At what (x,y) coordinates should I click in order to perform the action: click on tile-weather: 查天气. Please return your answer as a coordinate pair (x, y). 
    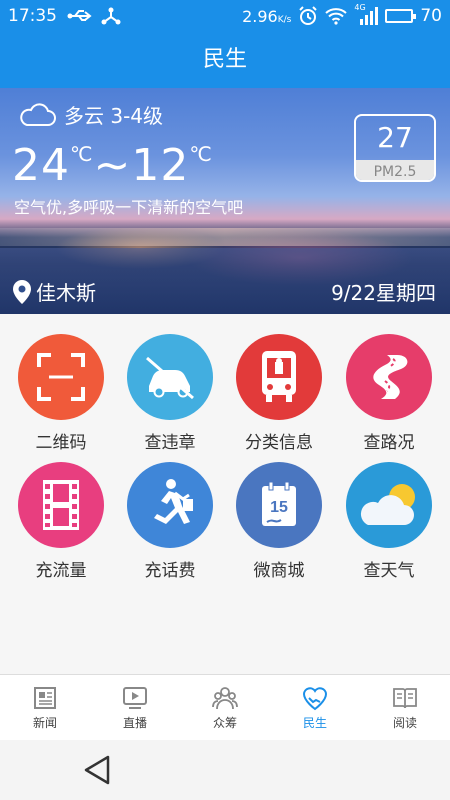
    Looking at the image, I should click on (389, 521).